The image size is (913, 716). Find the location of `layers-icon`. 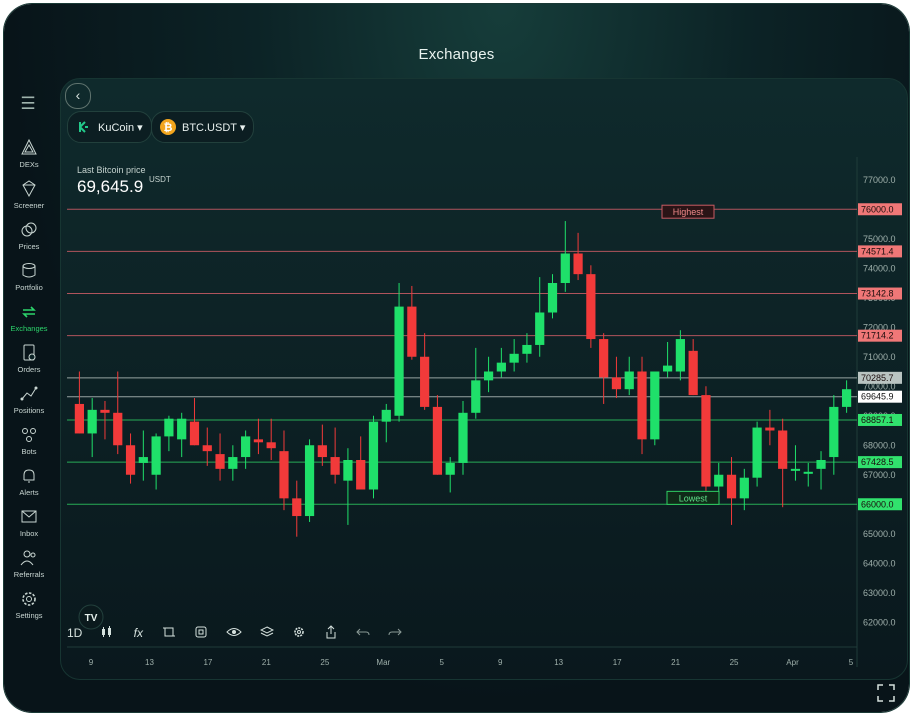

layers-icon is located at coordinates (267, 633).